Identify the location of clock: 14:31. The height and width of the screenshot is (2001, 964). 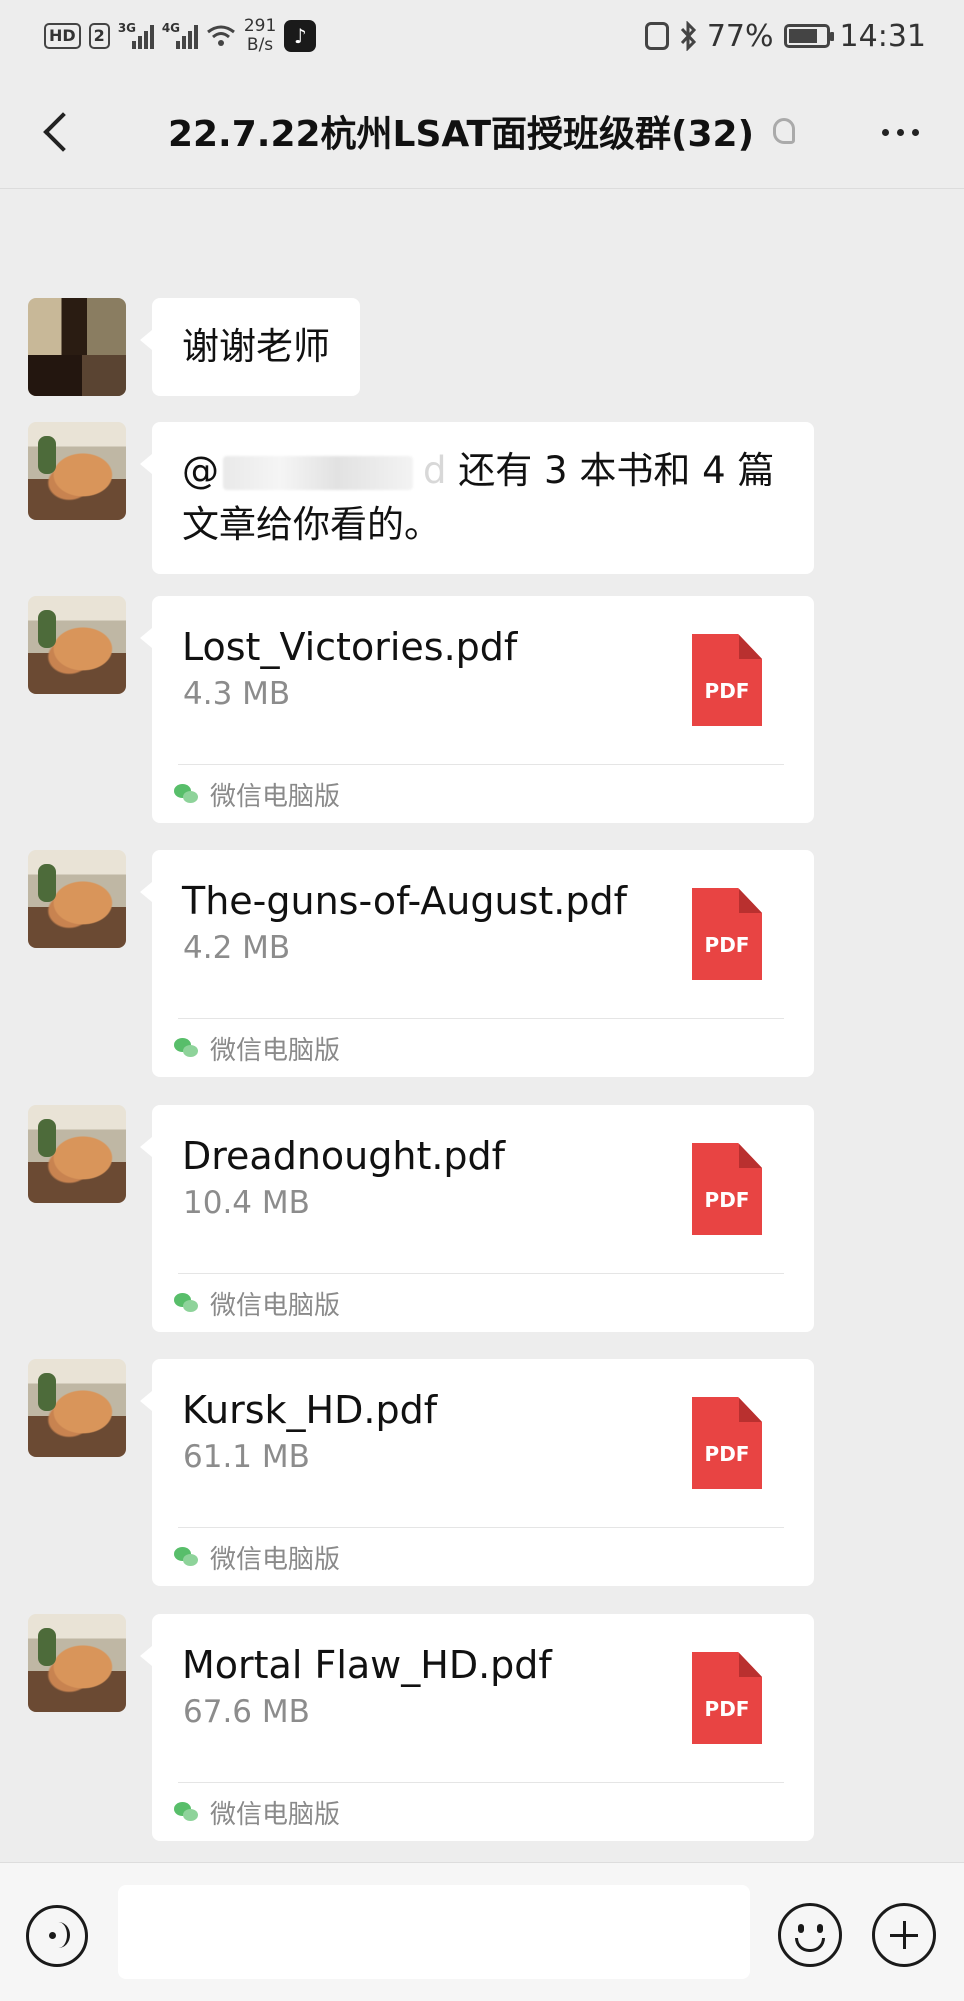
(882, 36).